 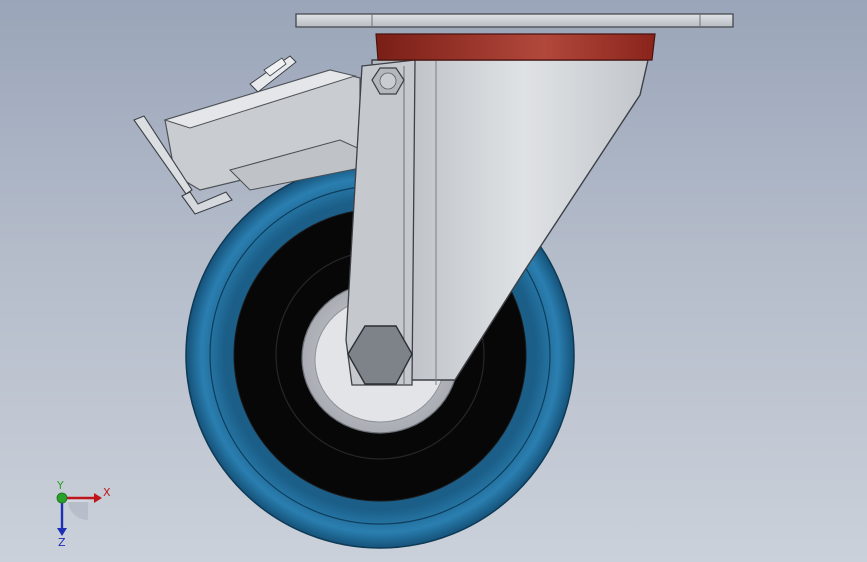 I want to click on z-axis-arrowhead, so click(x=62, y=532).